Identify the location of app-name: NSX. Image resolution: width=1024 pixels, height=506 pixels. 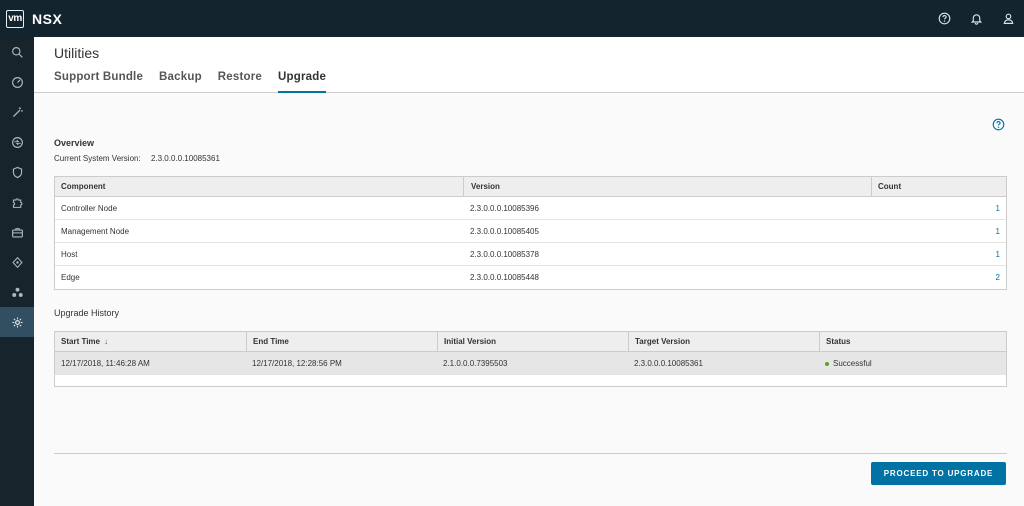
(47, 18).